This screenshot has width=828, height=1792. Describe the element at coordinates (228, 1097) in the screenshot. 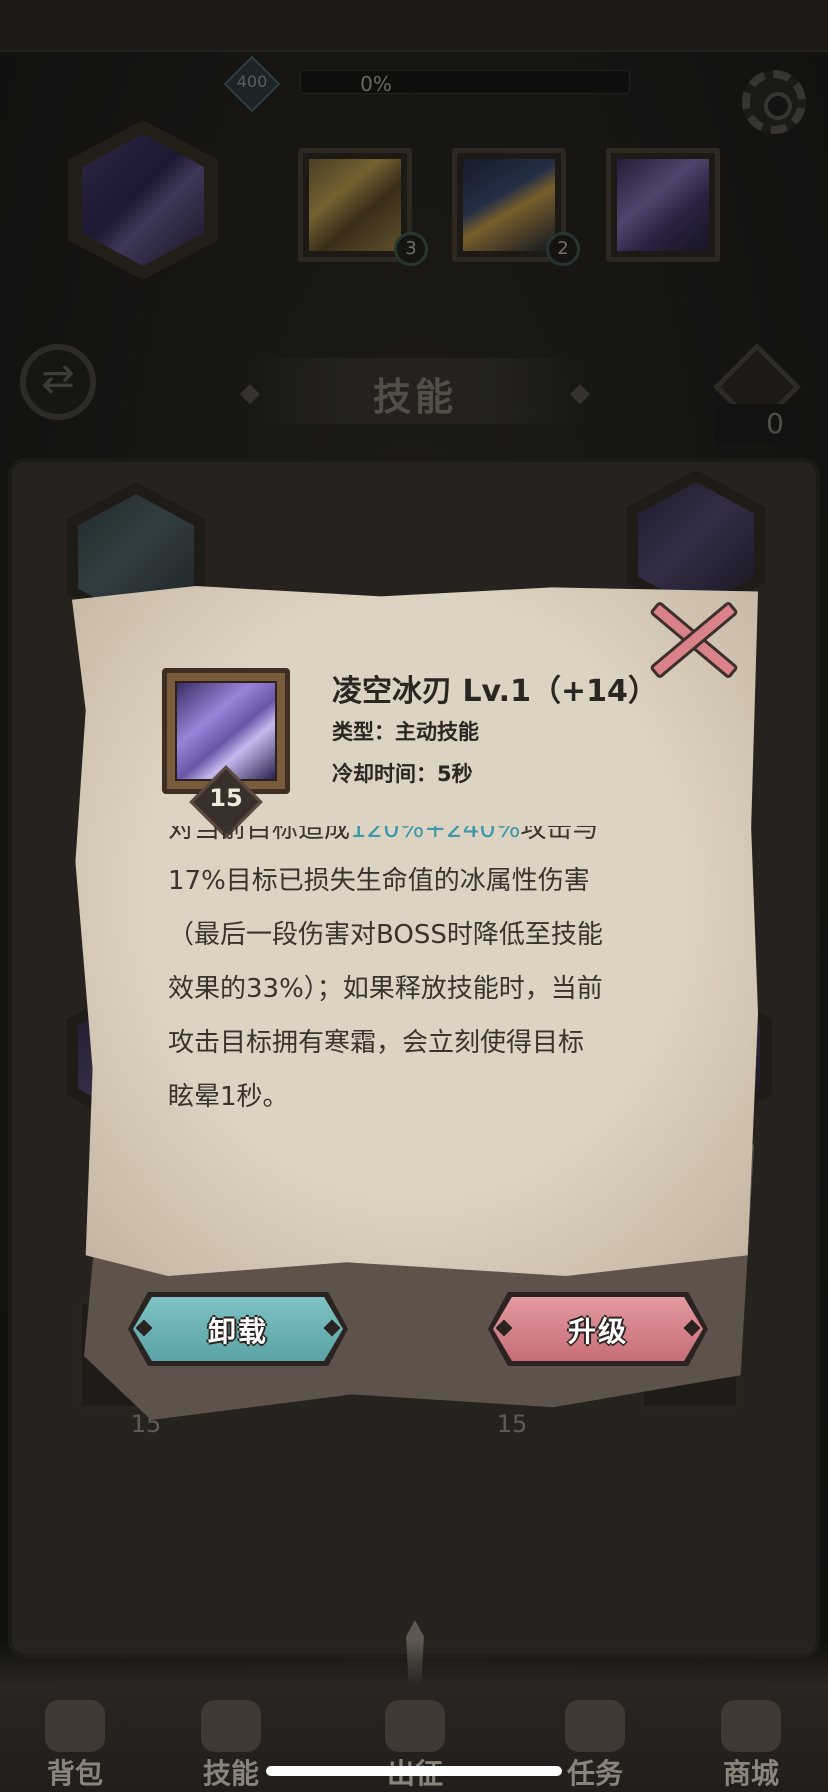

I see `description-line: 眩晕1秒。` at that location.